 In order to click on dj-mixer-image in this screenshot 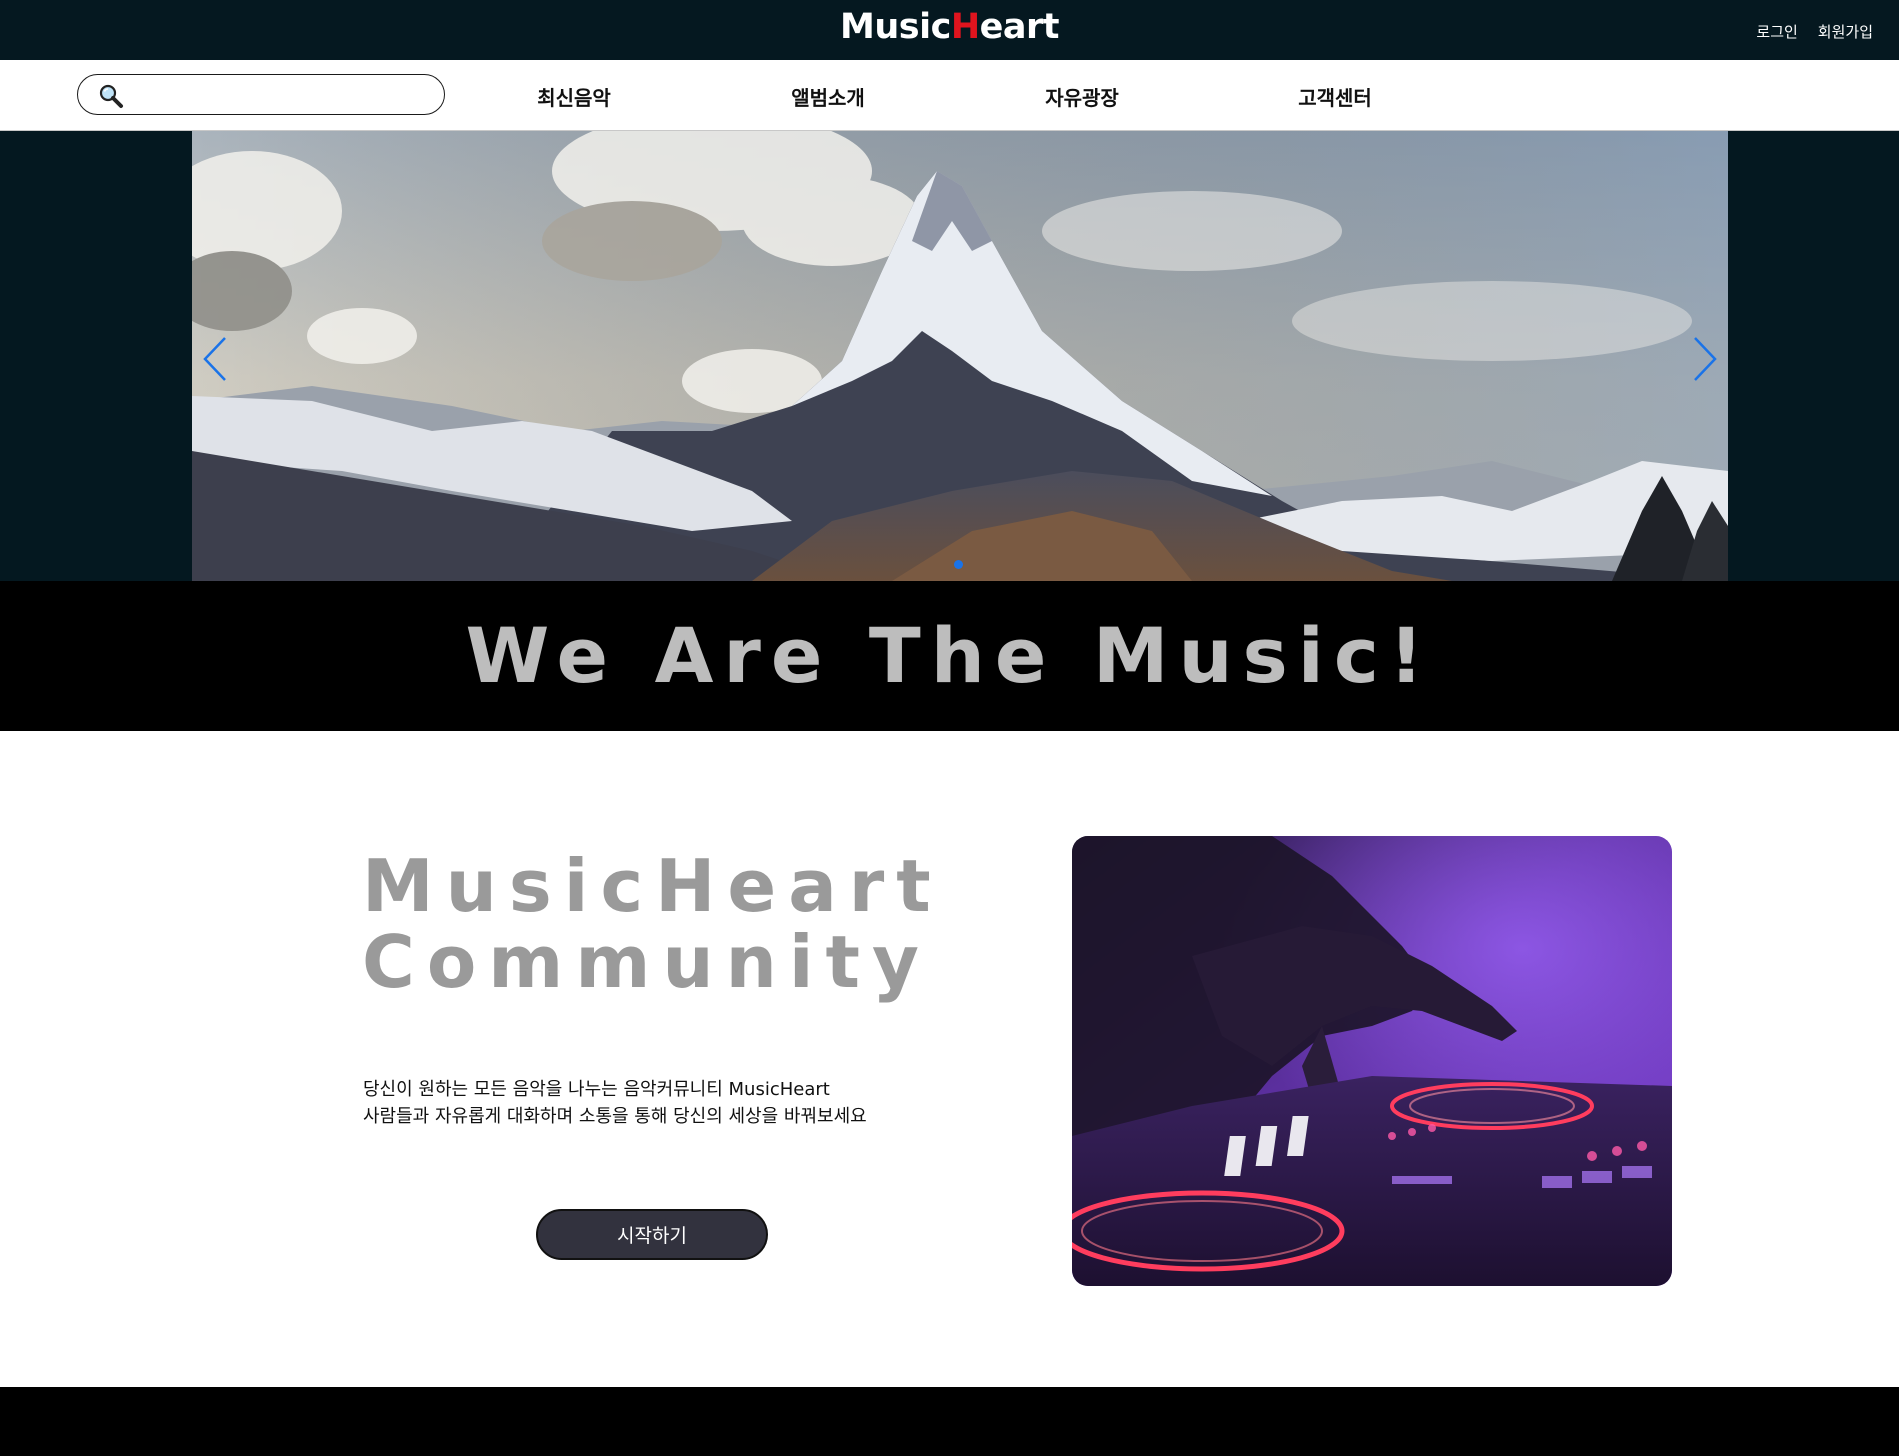, I will do `click(1372, 1061)`.